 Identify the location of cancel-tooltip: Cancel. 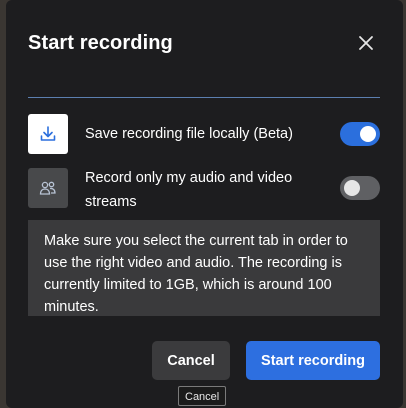
(202, 396).